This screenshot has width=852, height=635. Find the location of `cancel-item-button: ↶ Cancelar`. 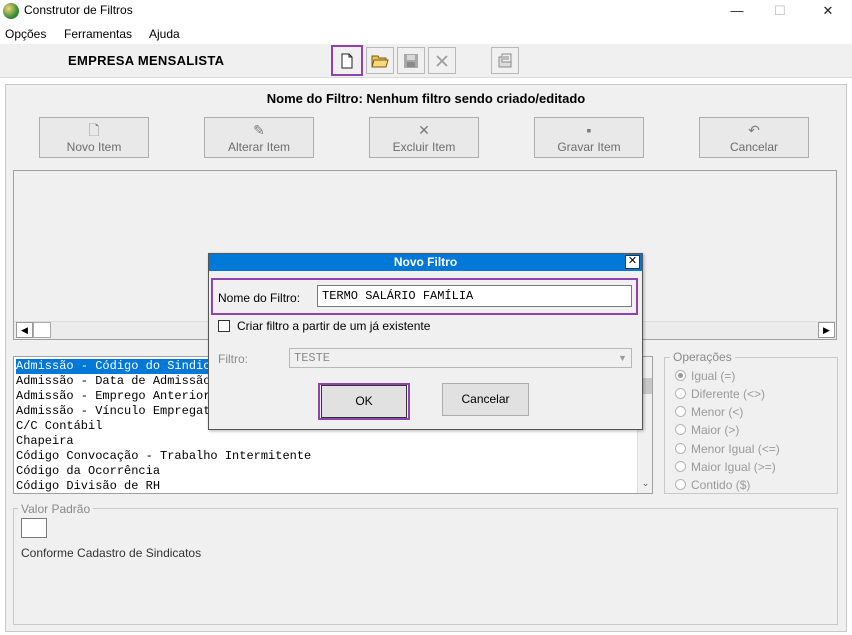

cancel-item-button: ↶ Cancelar is located at coordinates (754, 137).